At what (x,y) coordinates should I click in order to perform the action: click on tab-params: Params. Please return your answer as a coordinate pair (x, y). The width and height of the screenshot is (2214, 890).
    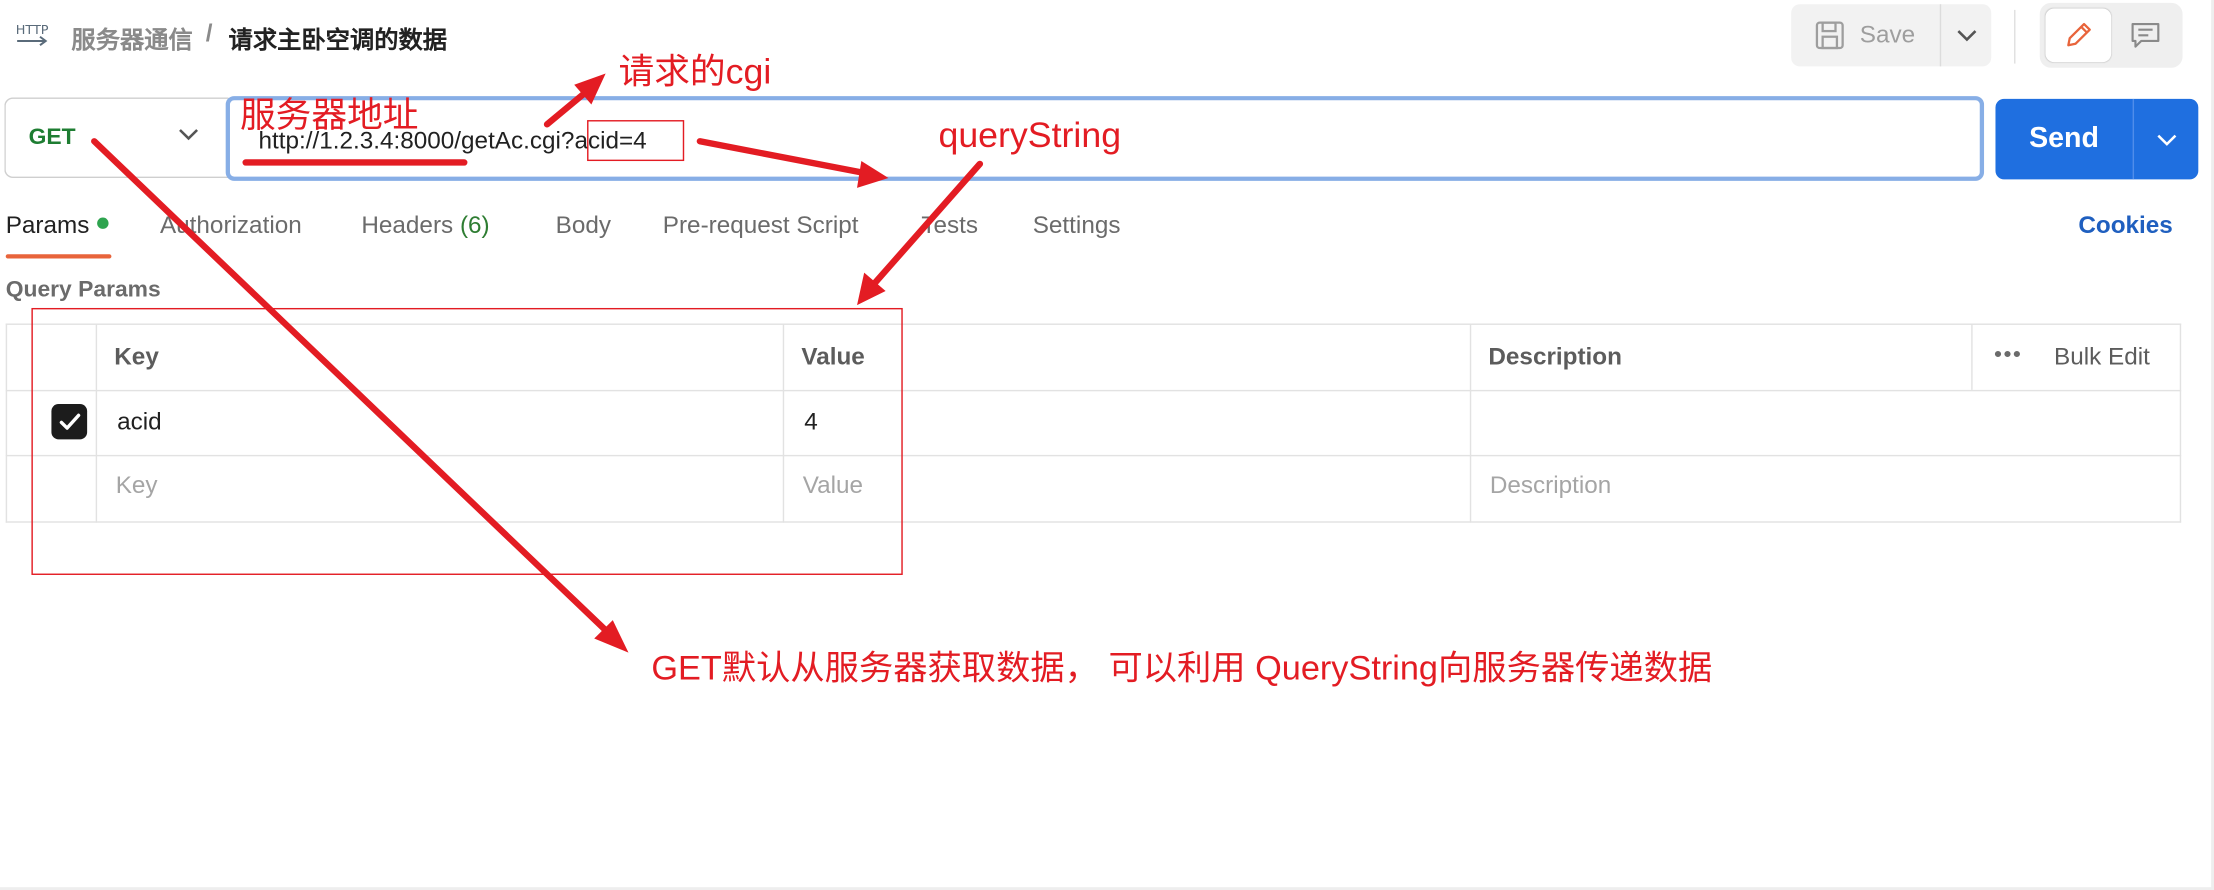
    Looking at the image, I should click on (57, 226).